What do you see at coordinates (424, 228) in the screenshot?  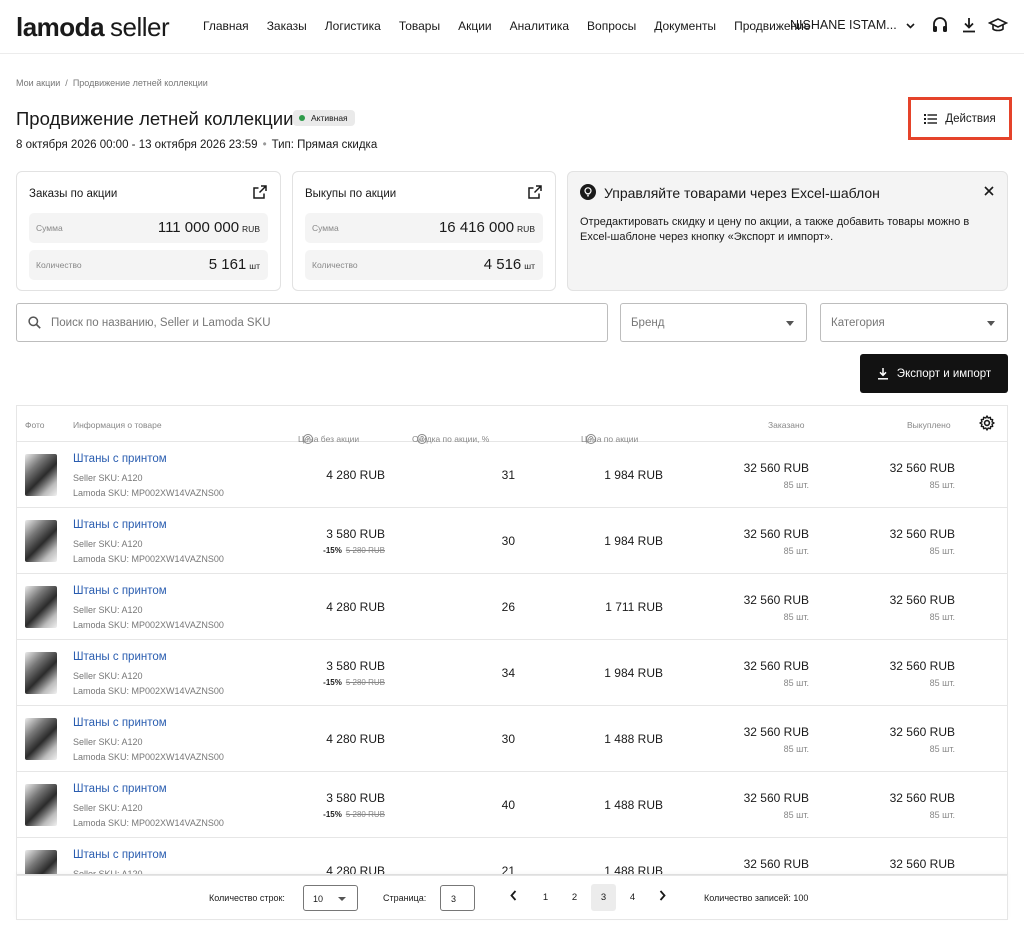 I see `buyouts-sum-row: Сумма 16 416 000 RUB` at bounding box center [424, 228].